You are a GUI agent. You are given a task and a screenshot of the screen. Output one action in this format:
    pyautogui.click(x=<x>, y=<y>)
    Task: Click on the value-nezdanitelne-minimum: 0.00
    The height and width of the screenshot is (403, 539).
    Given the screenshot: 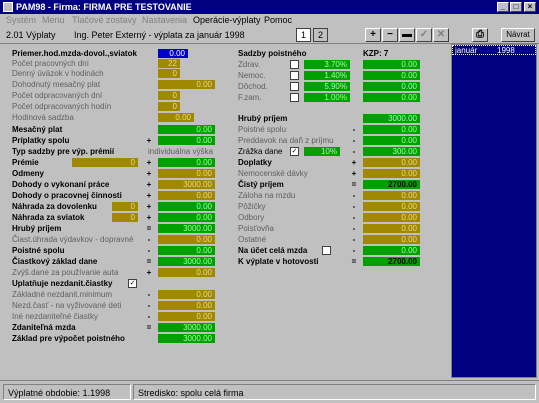 What is the action you would take?
    pyautogui.click(x=186, y=294)
    